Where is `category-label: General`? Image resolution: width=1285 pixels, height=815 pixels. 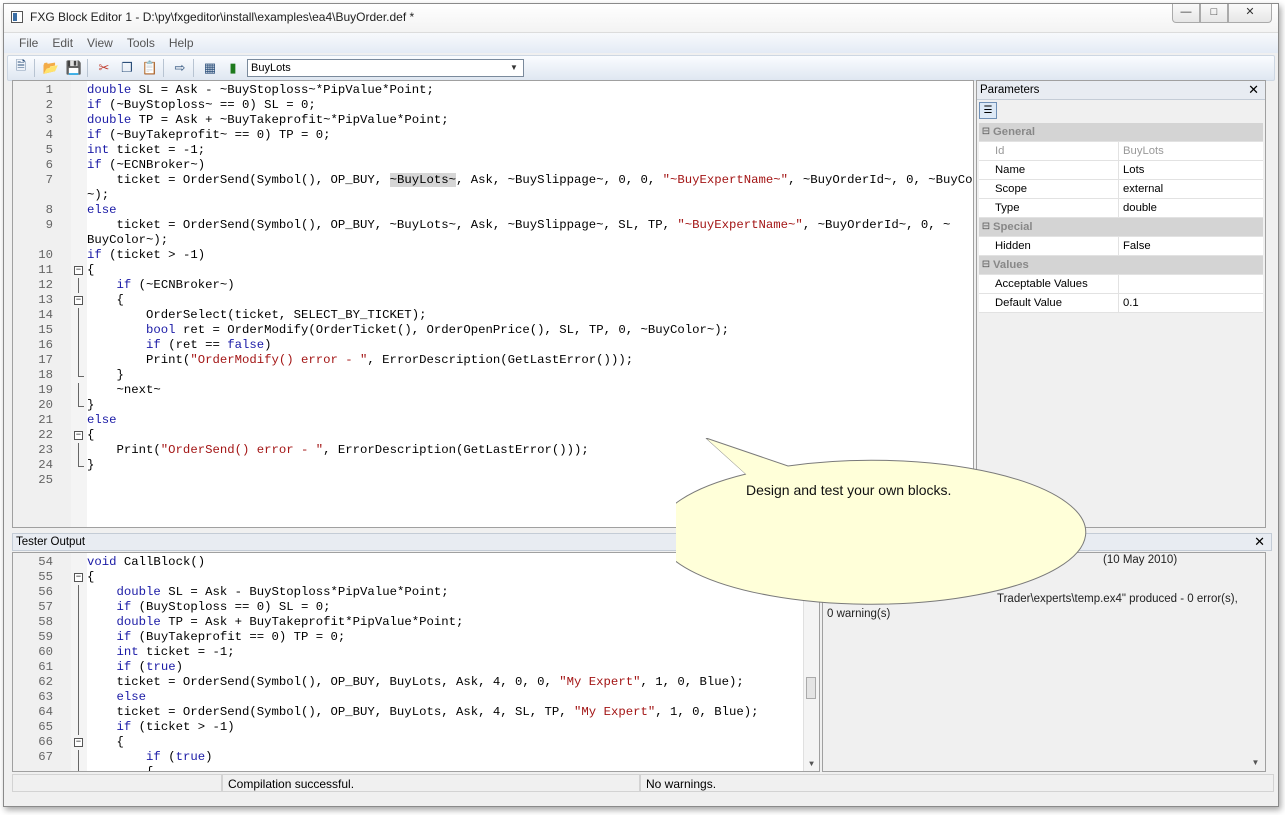
category-label: General is located at coordinates (1014, 132).